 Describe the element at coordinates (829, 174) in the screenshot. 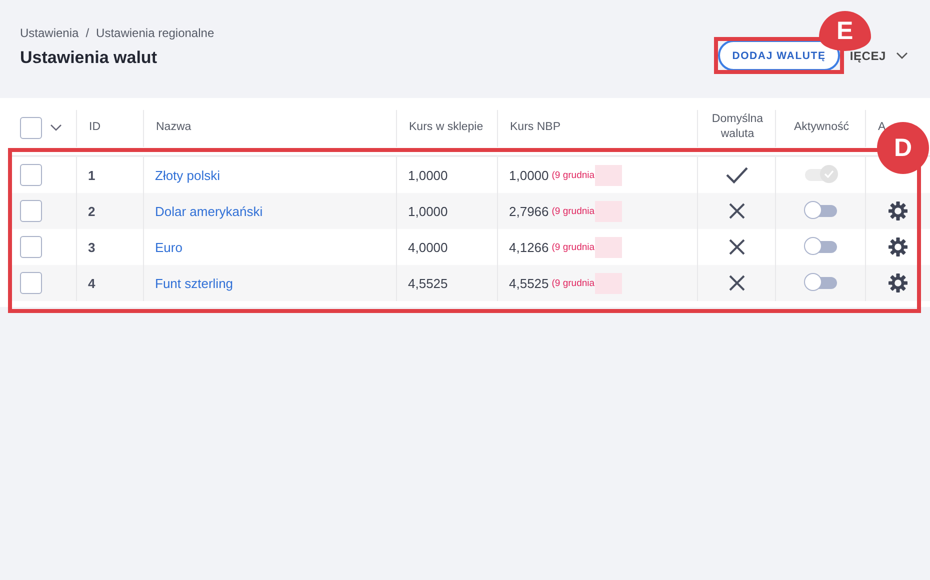

I see `check-icon` at that location.